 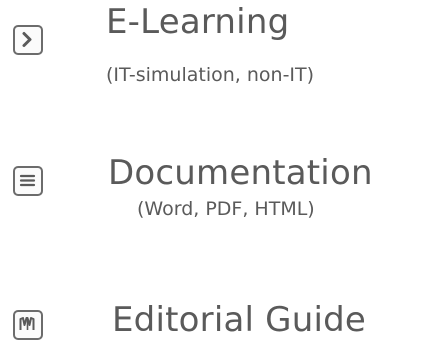 I want to click on item-subtitle: (IT-simulation, non-IT), so click(x=210, y=75).